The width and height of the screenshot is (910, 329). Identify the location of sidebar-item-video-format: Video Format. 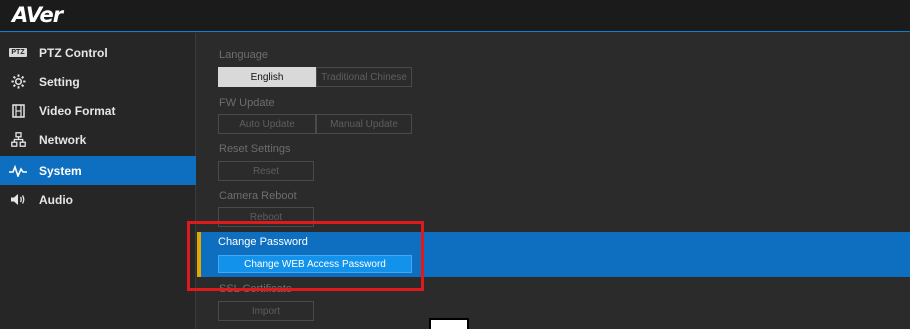
(98, 110).